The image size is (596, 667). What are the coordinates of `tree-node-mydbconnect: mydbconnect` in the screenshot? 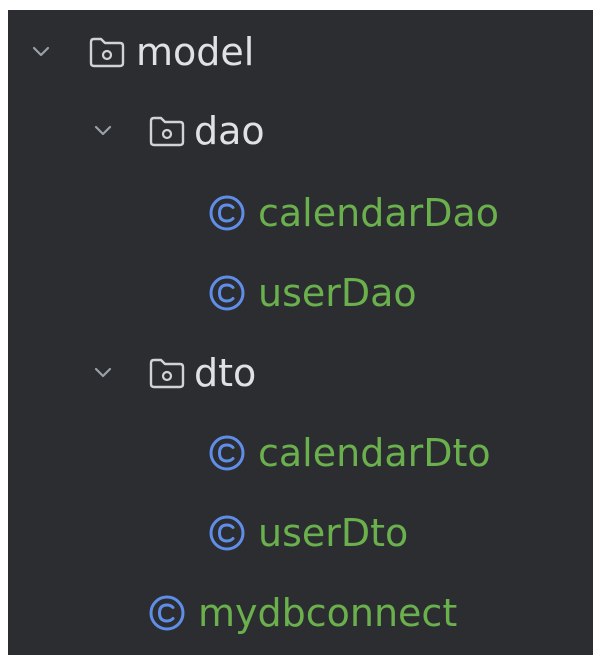 It's located at (300, 613).